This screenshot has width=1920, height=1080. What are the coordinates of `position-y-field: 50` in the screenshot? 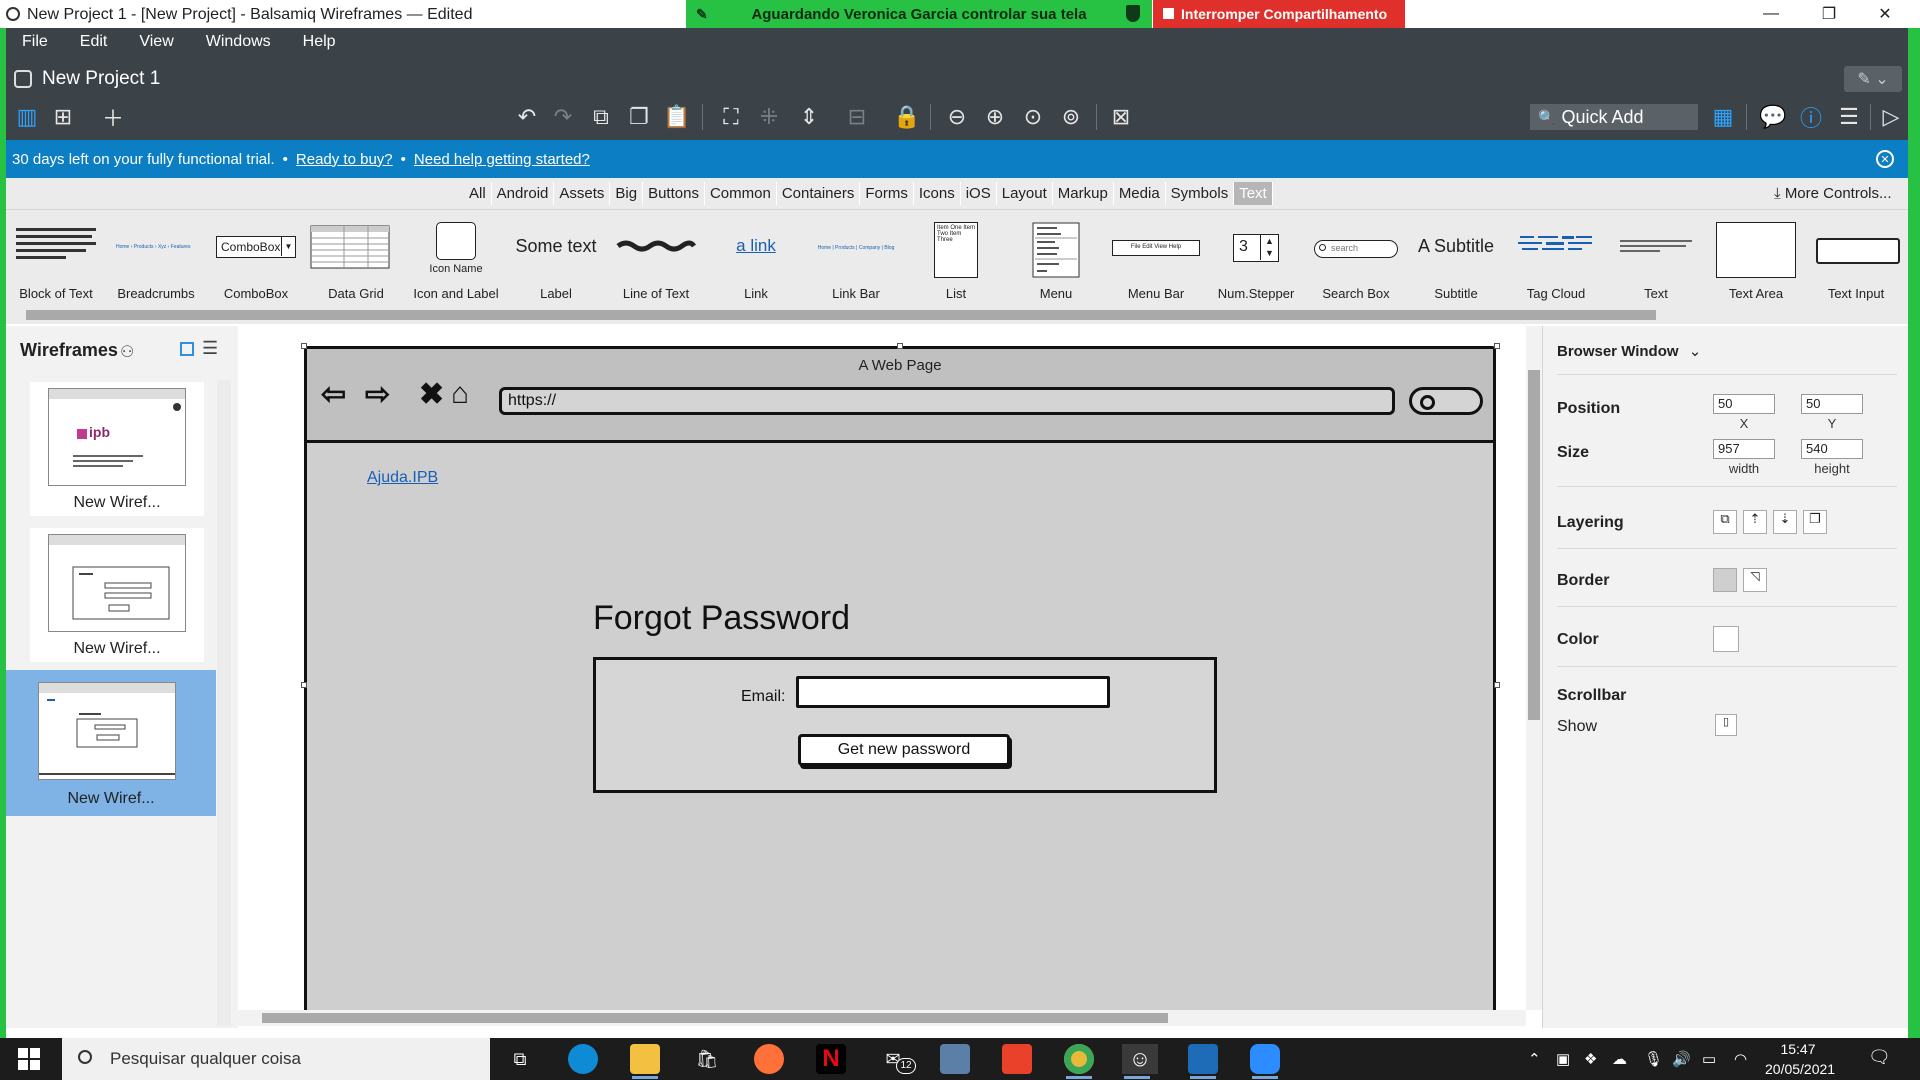 It's located at (1832, 404).